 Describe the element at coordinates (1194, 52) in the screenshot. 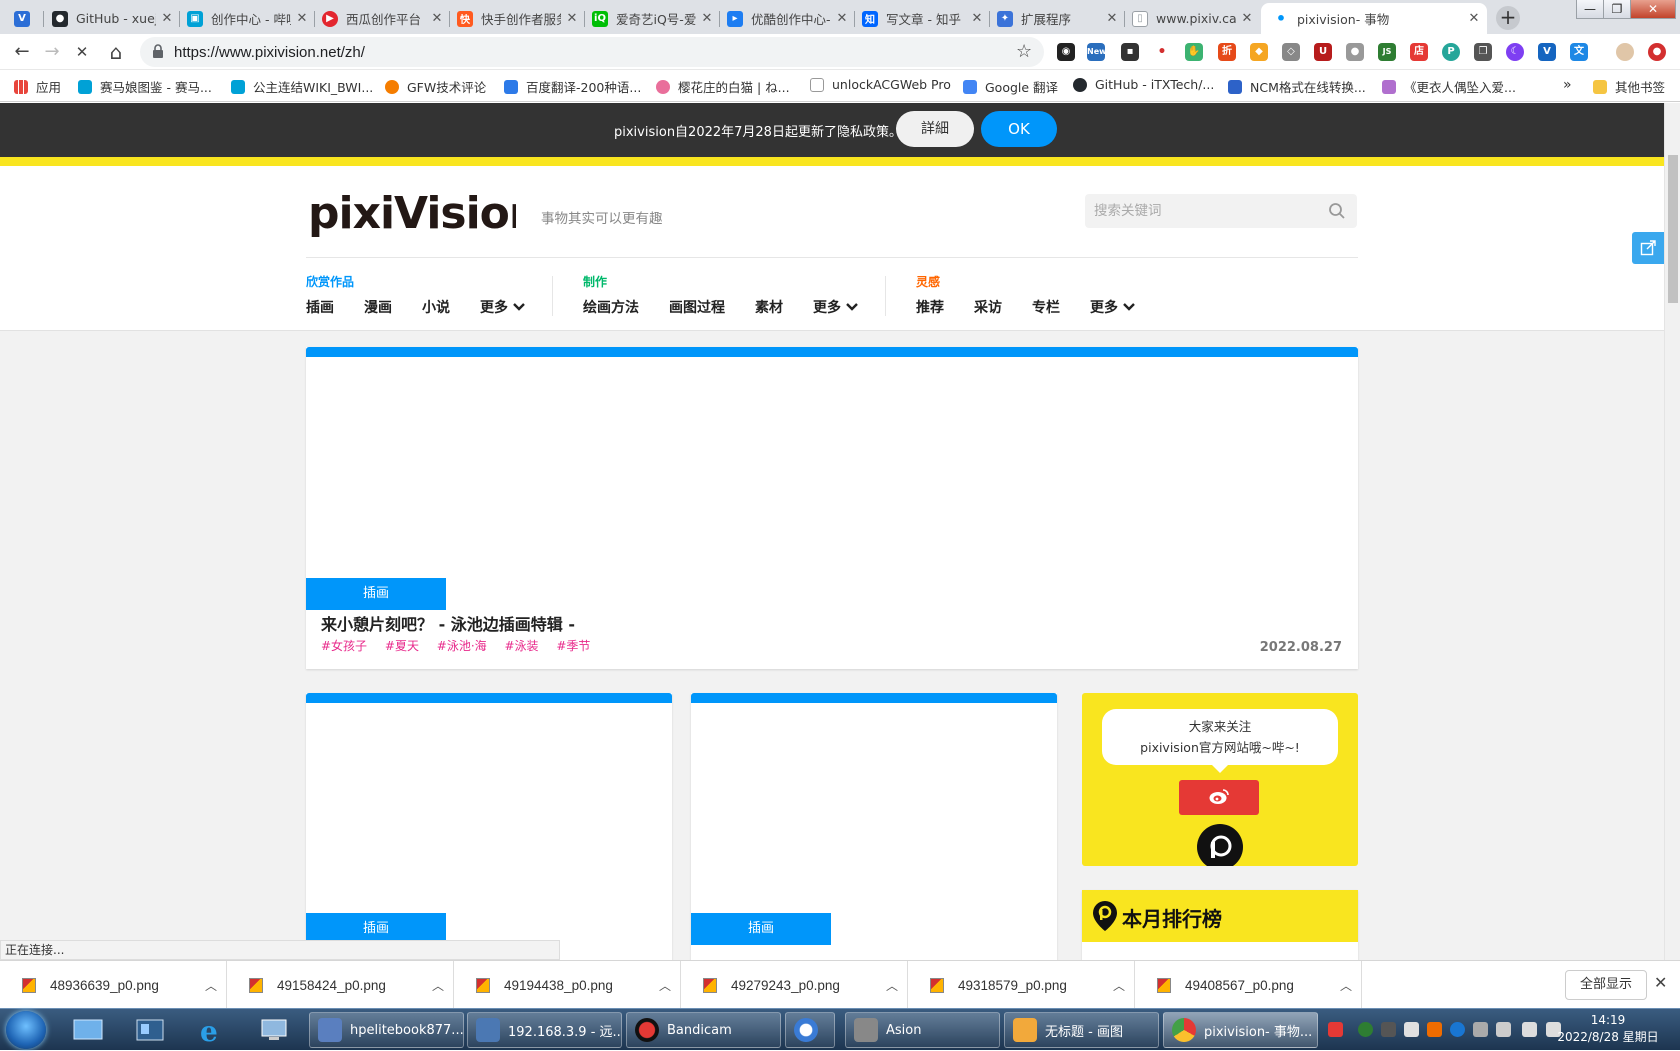

I see `hand-extension-icon: ✋` at that location.